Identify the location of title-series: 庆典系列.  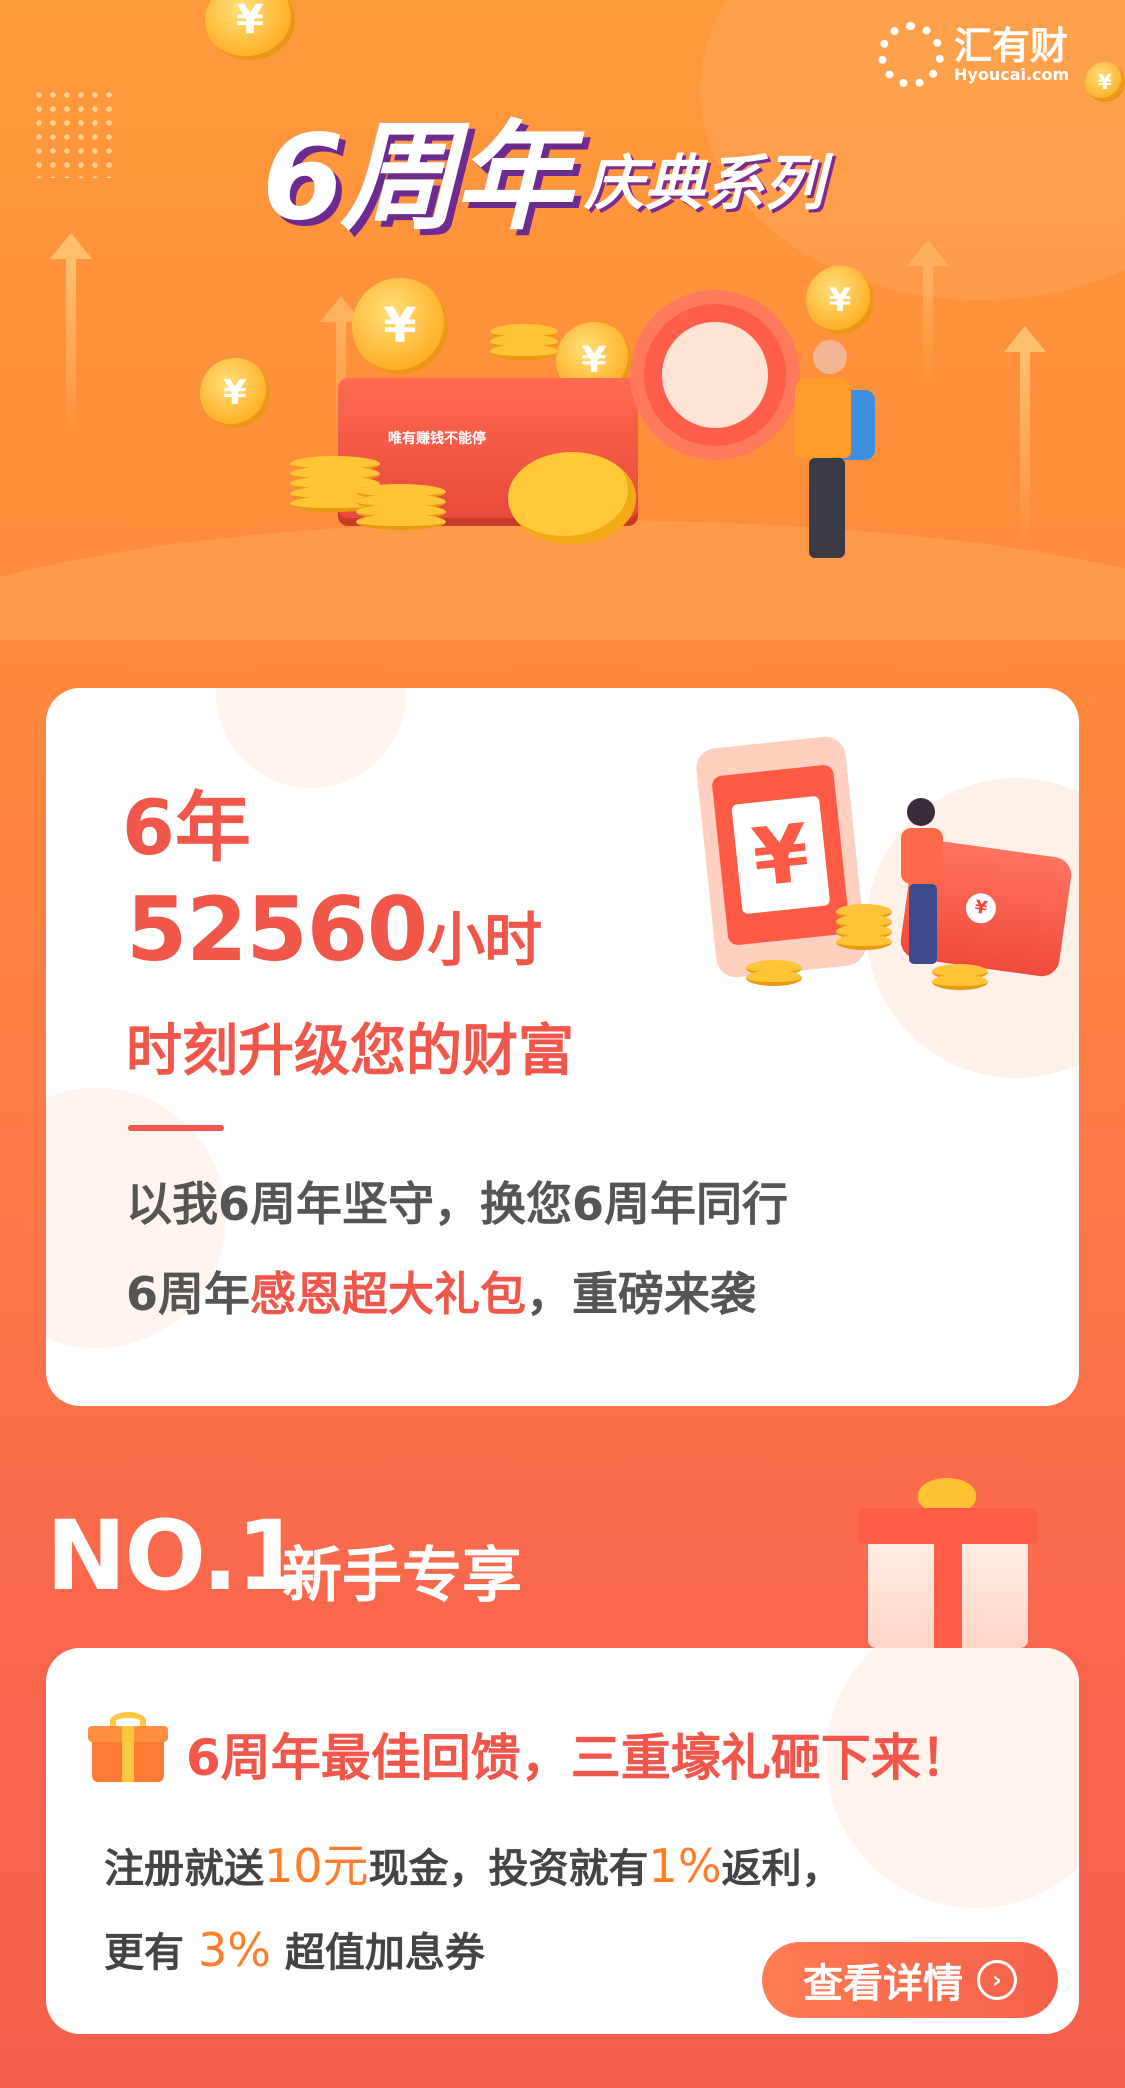
(704, 184).